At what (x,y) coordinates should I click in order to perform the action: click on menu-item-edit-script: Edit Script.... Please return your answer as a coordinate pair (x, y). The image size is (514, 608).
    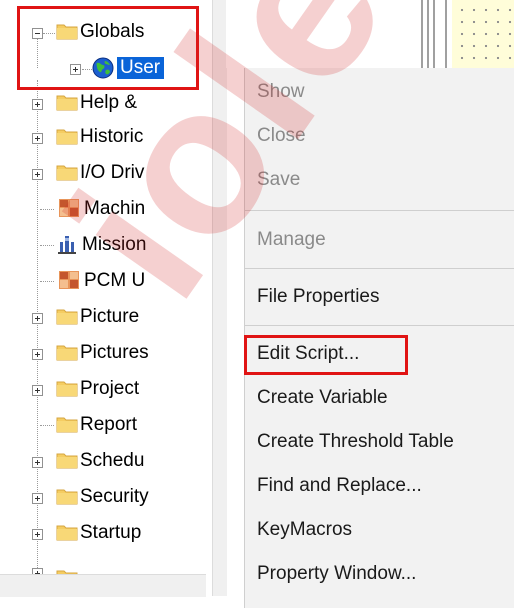
    Looking at the image, I should click on (308, 354).